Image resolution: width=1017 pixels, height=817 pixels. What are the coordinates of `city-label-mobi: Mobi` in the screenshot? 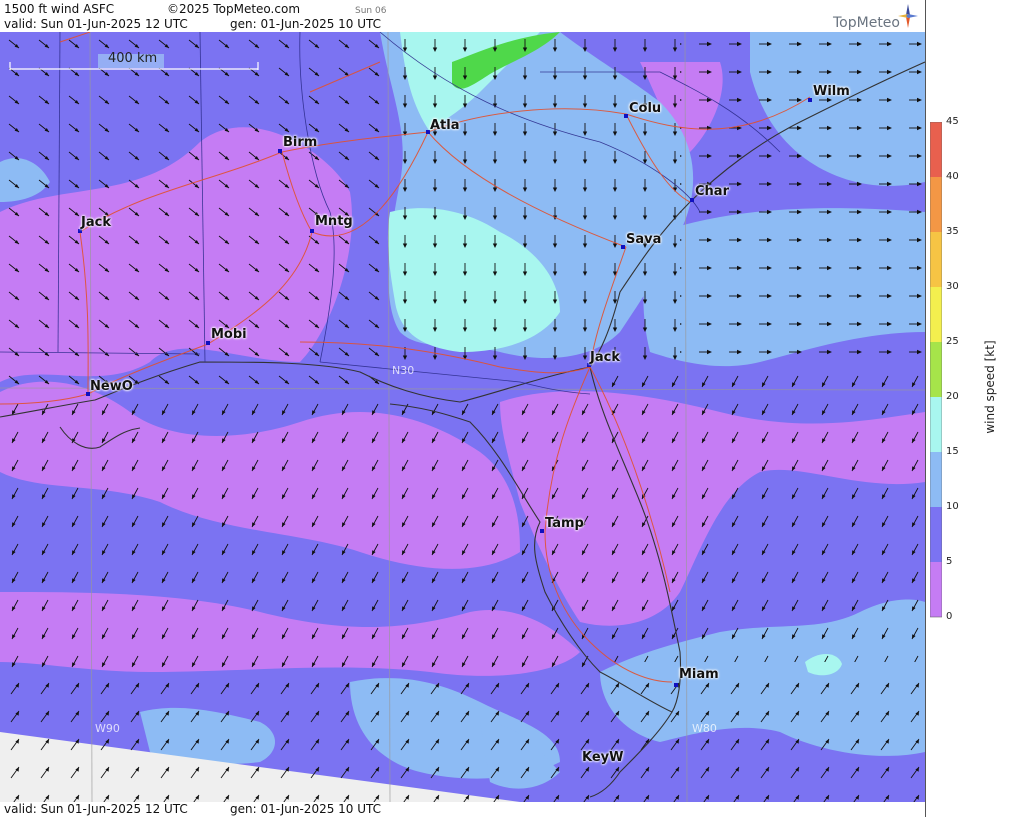 It's located at (229, 334).